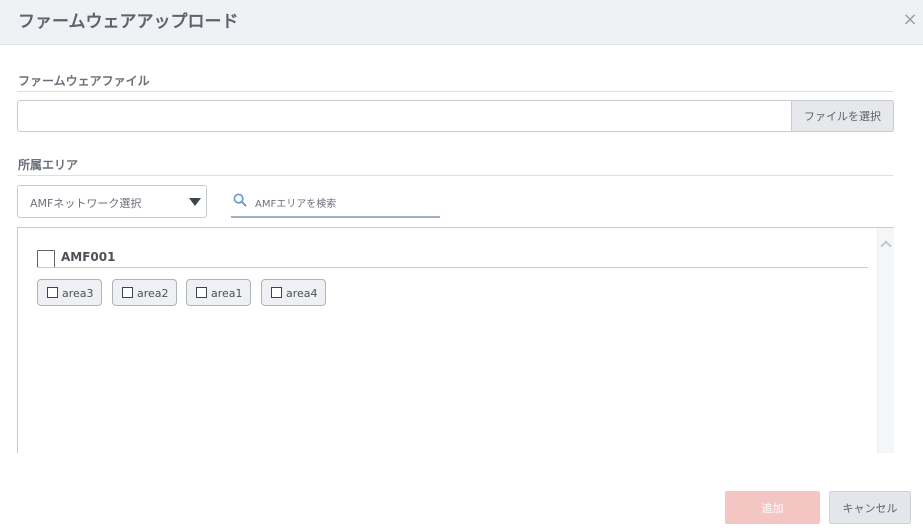 The image size is (923, 532). I want to click on area-chip: area4, so click(293, 292).